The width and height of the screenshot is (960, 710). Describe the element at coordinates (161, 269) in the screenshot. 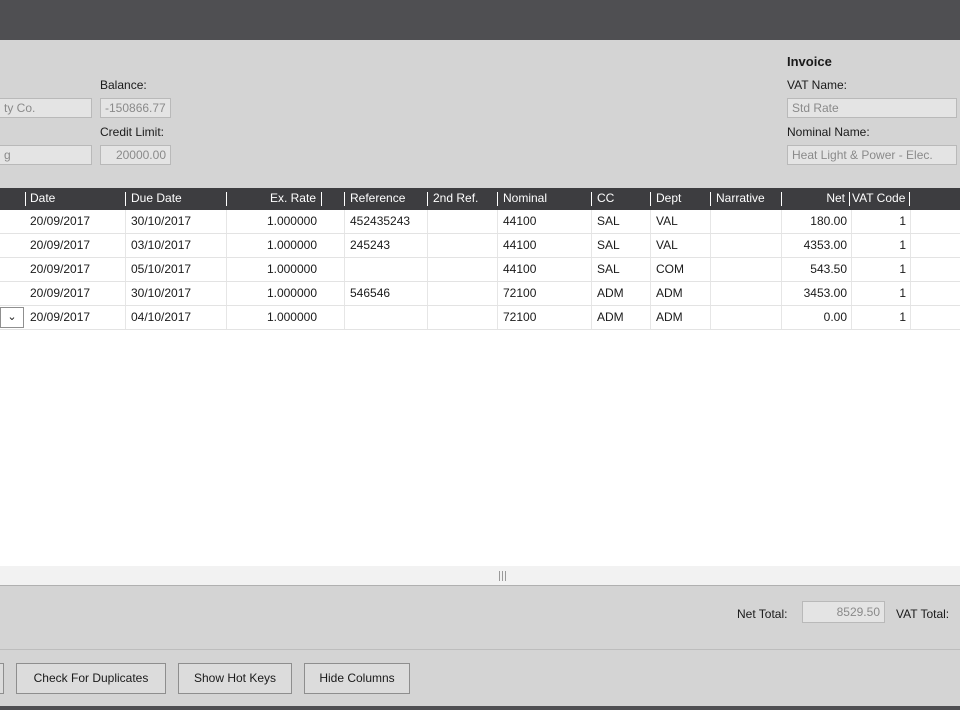

I see `cell-due-date: 05/10/2017` at that location.